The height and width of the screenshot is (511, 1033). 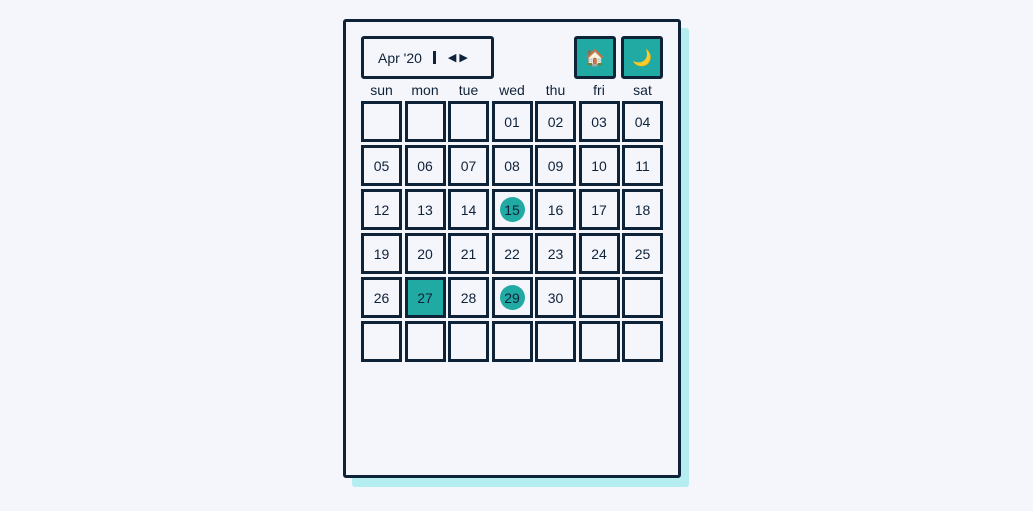 I want to click on day-cell: 03, so click(x=599, y=121).